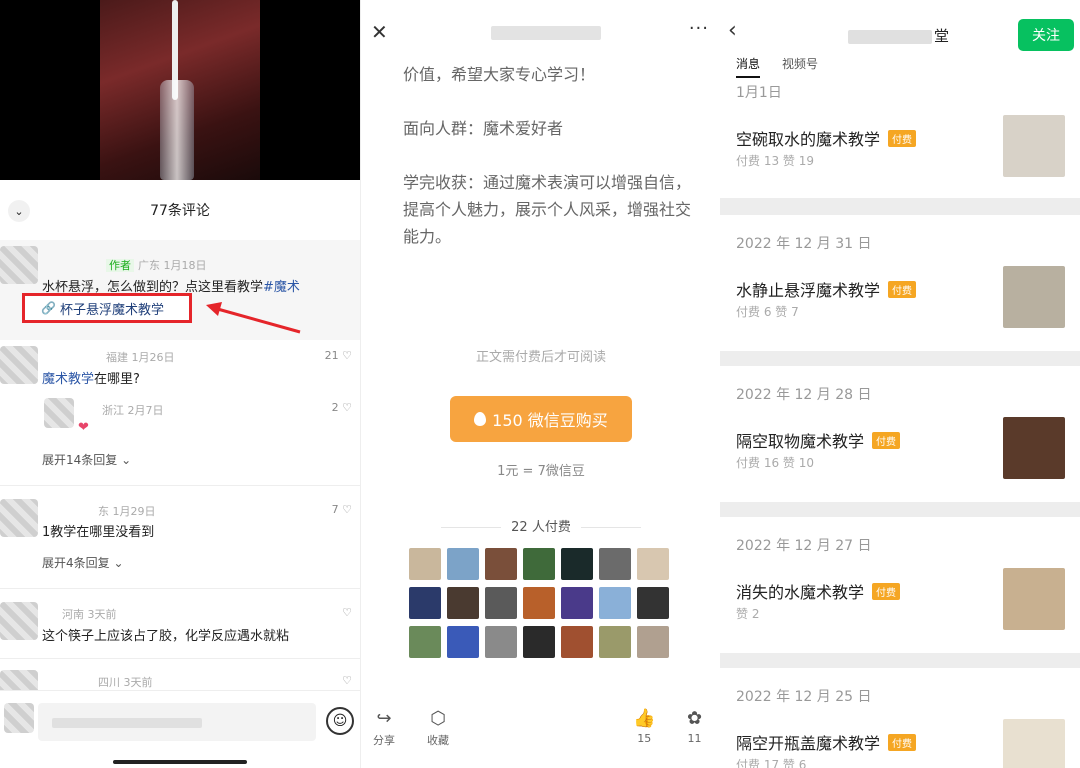  I want to click on comment-meta: 浙江 2月7日, so click(133, 410).